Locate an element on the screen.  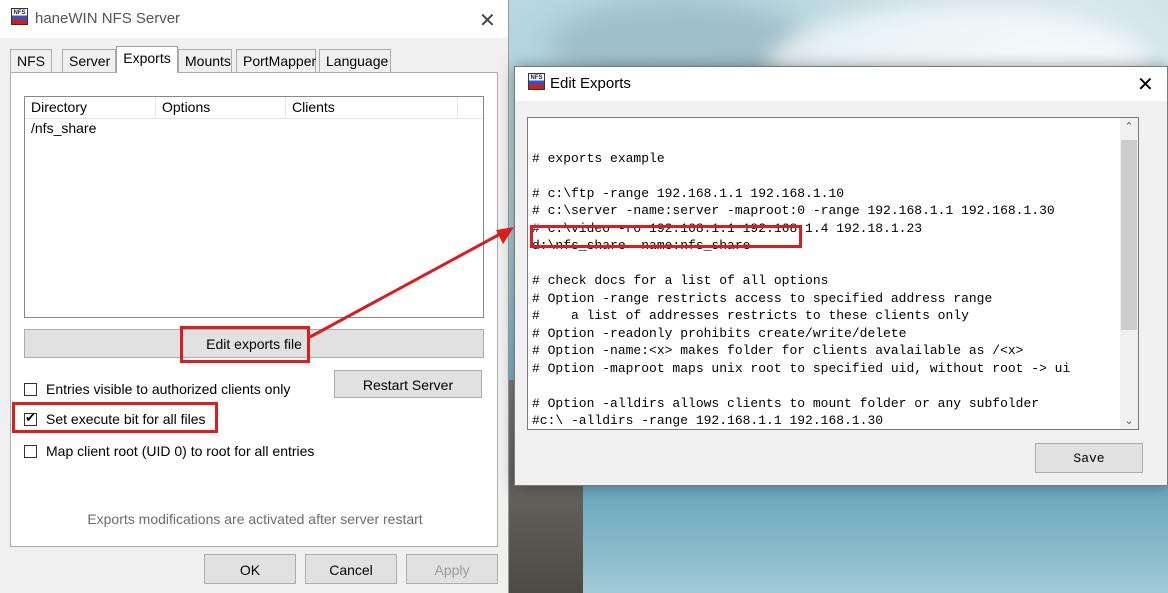
list-item: /nfs_share is located at coordinates (63, 128).